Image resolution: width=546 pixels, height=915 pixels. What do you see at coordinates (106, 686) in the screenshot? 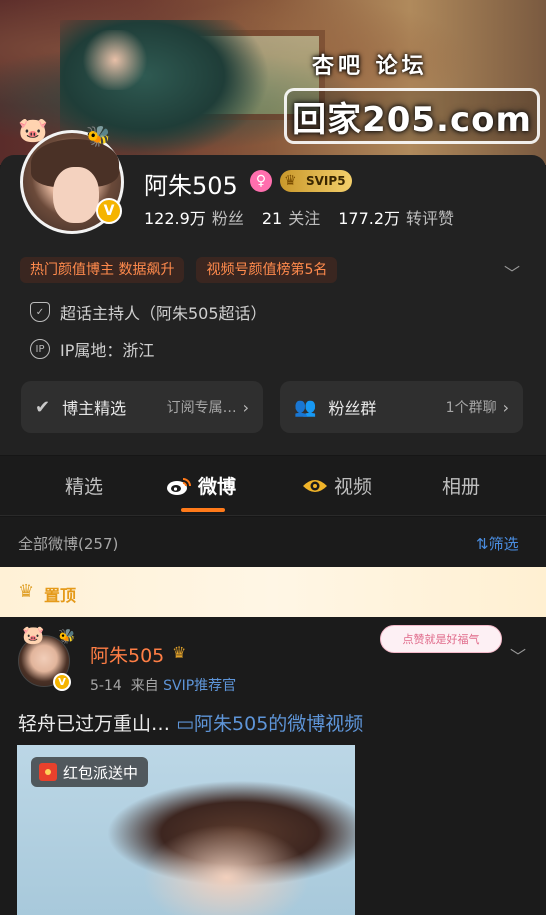
I see `post-date: 5-14` at bounding box center [106, 686].